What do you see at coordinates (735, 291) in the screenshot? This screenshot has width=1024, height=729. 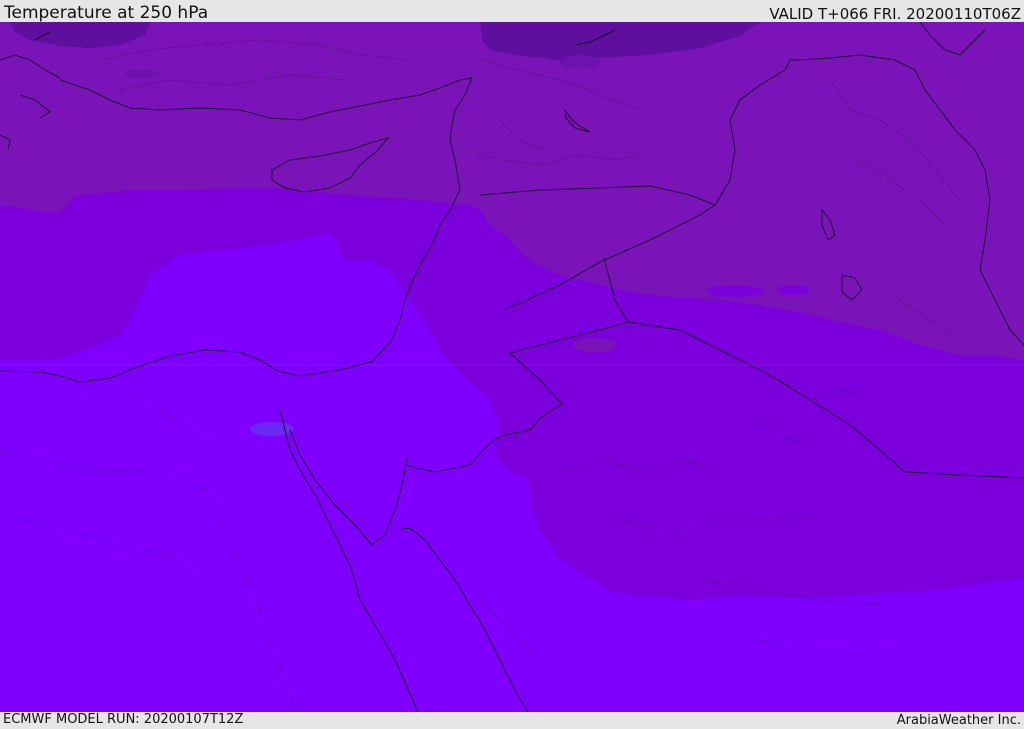 I see `mid-patch-iraq` at bounding box center [735, 291].